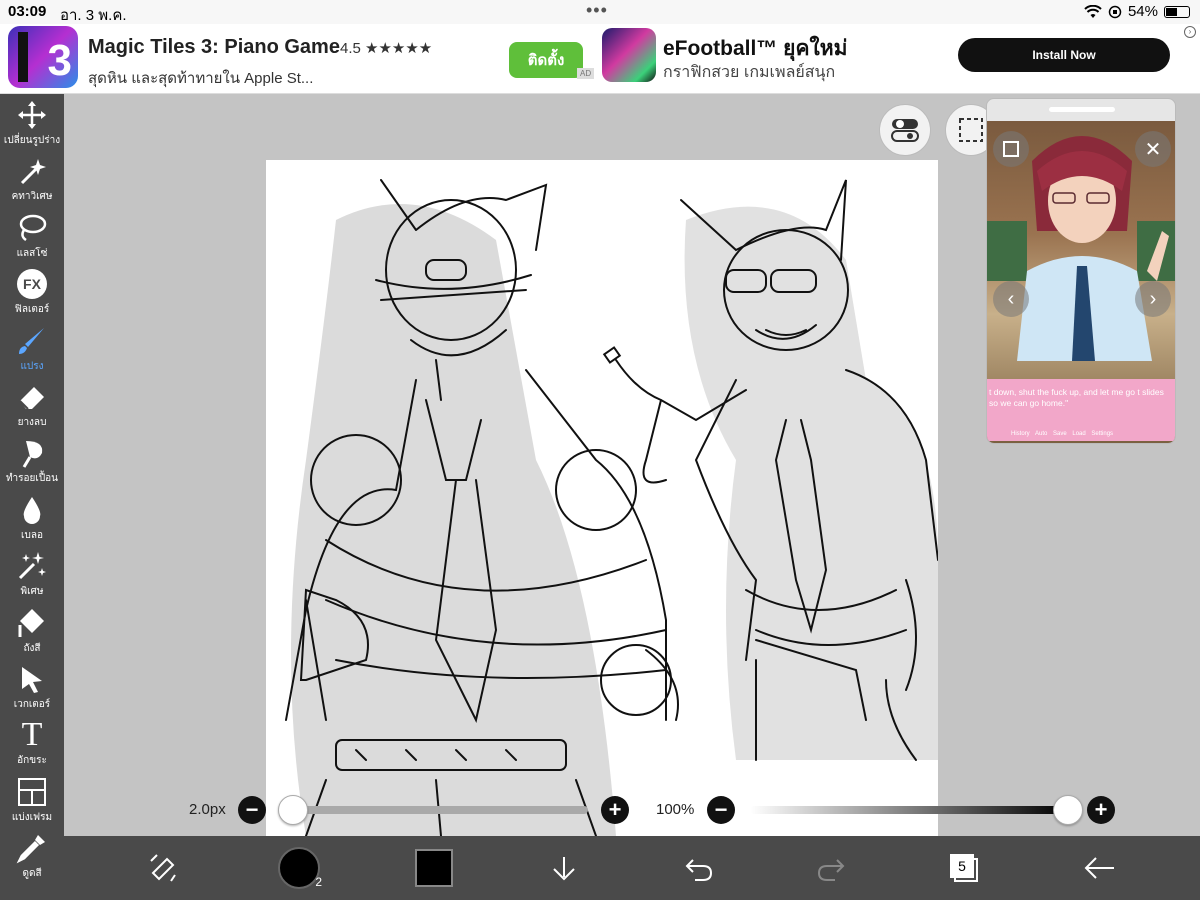 This screenshot has width=1200, height=900. What do you see at coordinates (32, 874) in the screenshot?
I see `tool-label: ดูดสี` at bounding box center [32, 874].